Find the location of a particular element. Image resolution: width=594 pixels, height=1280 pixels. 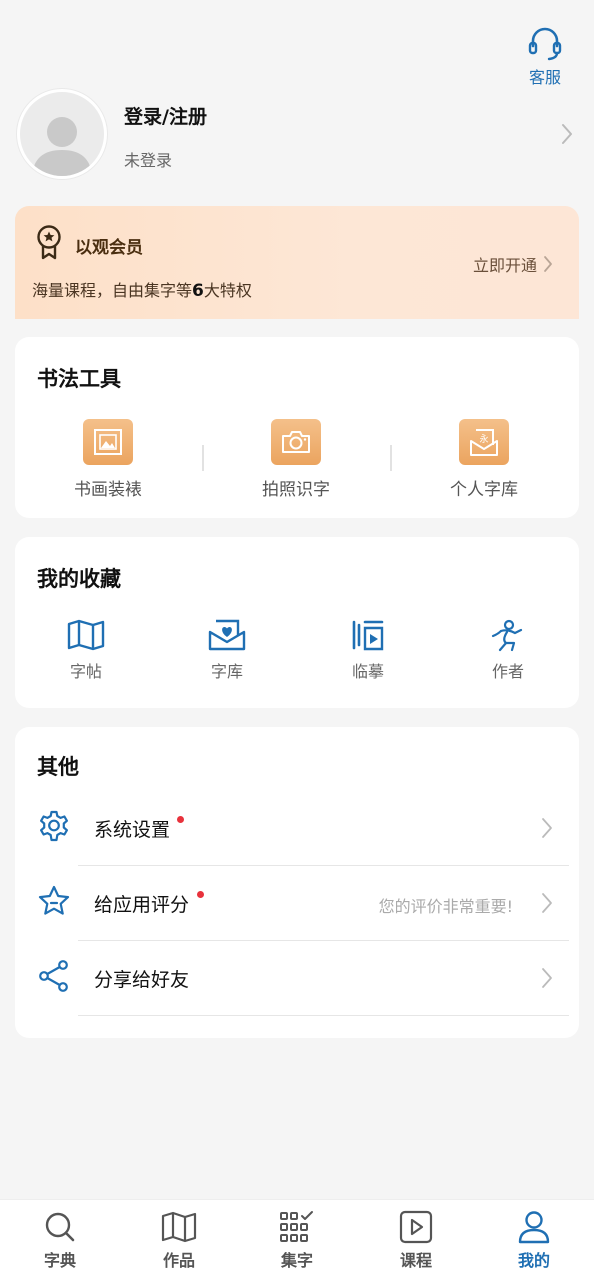

avatar is located at coordinates (62, 134).